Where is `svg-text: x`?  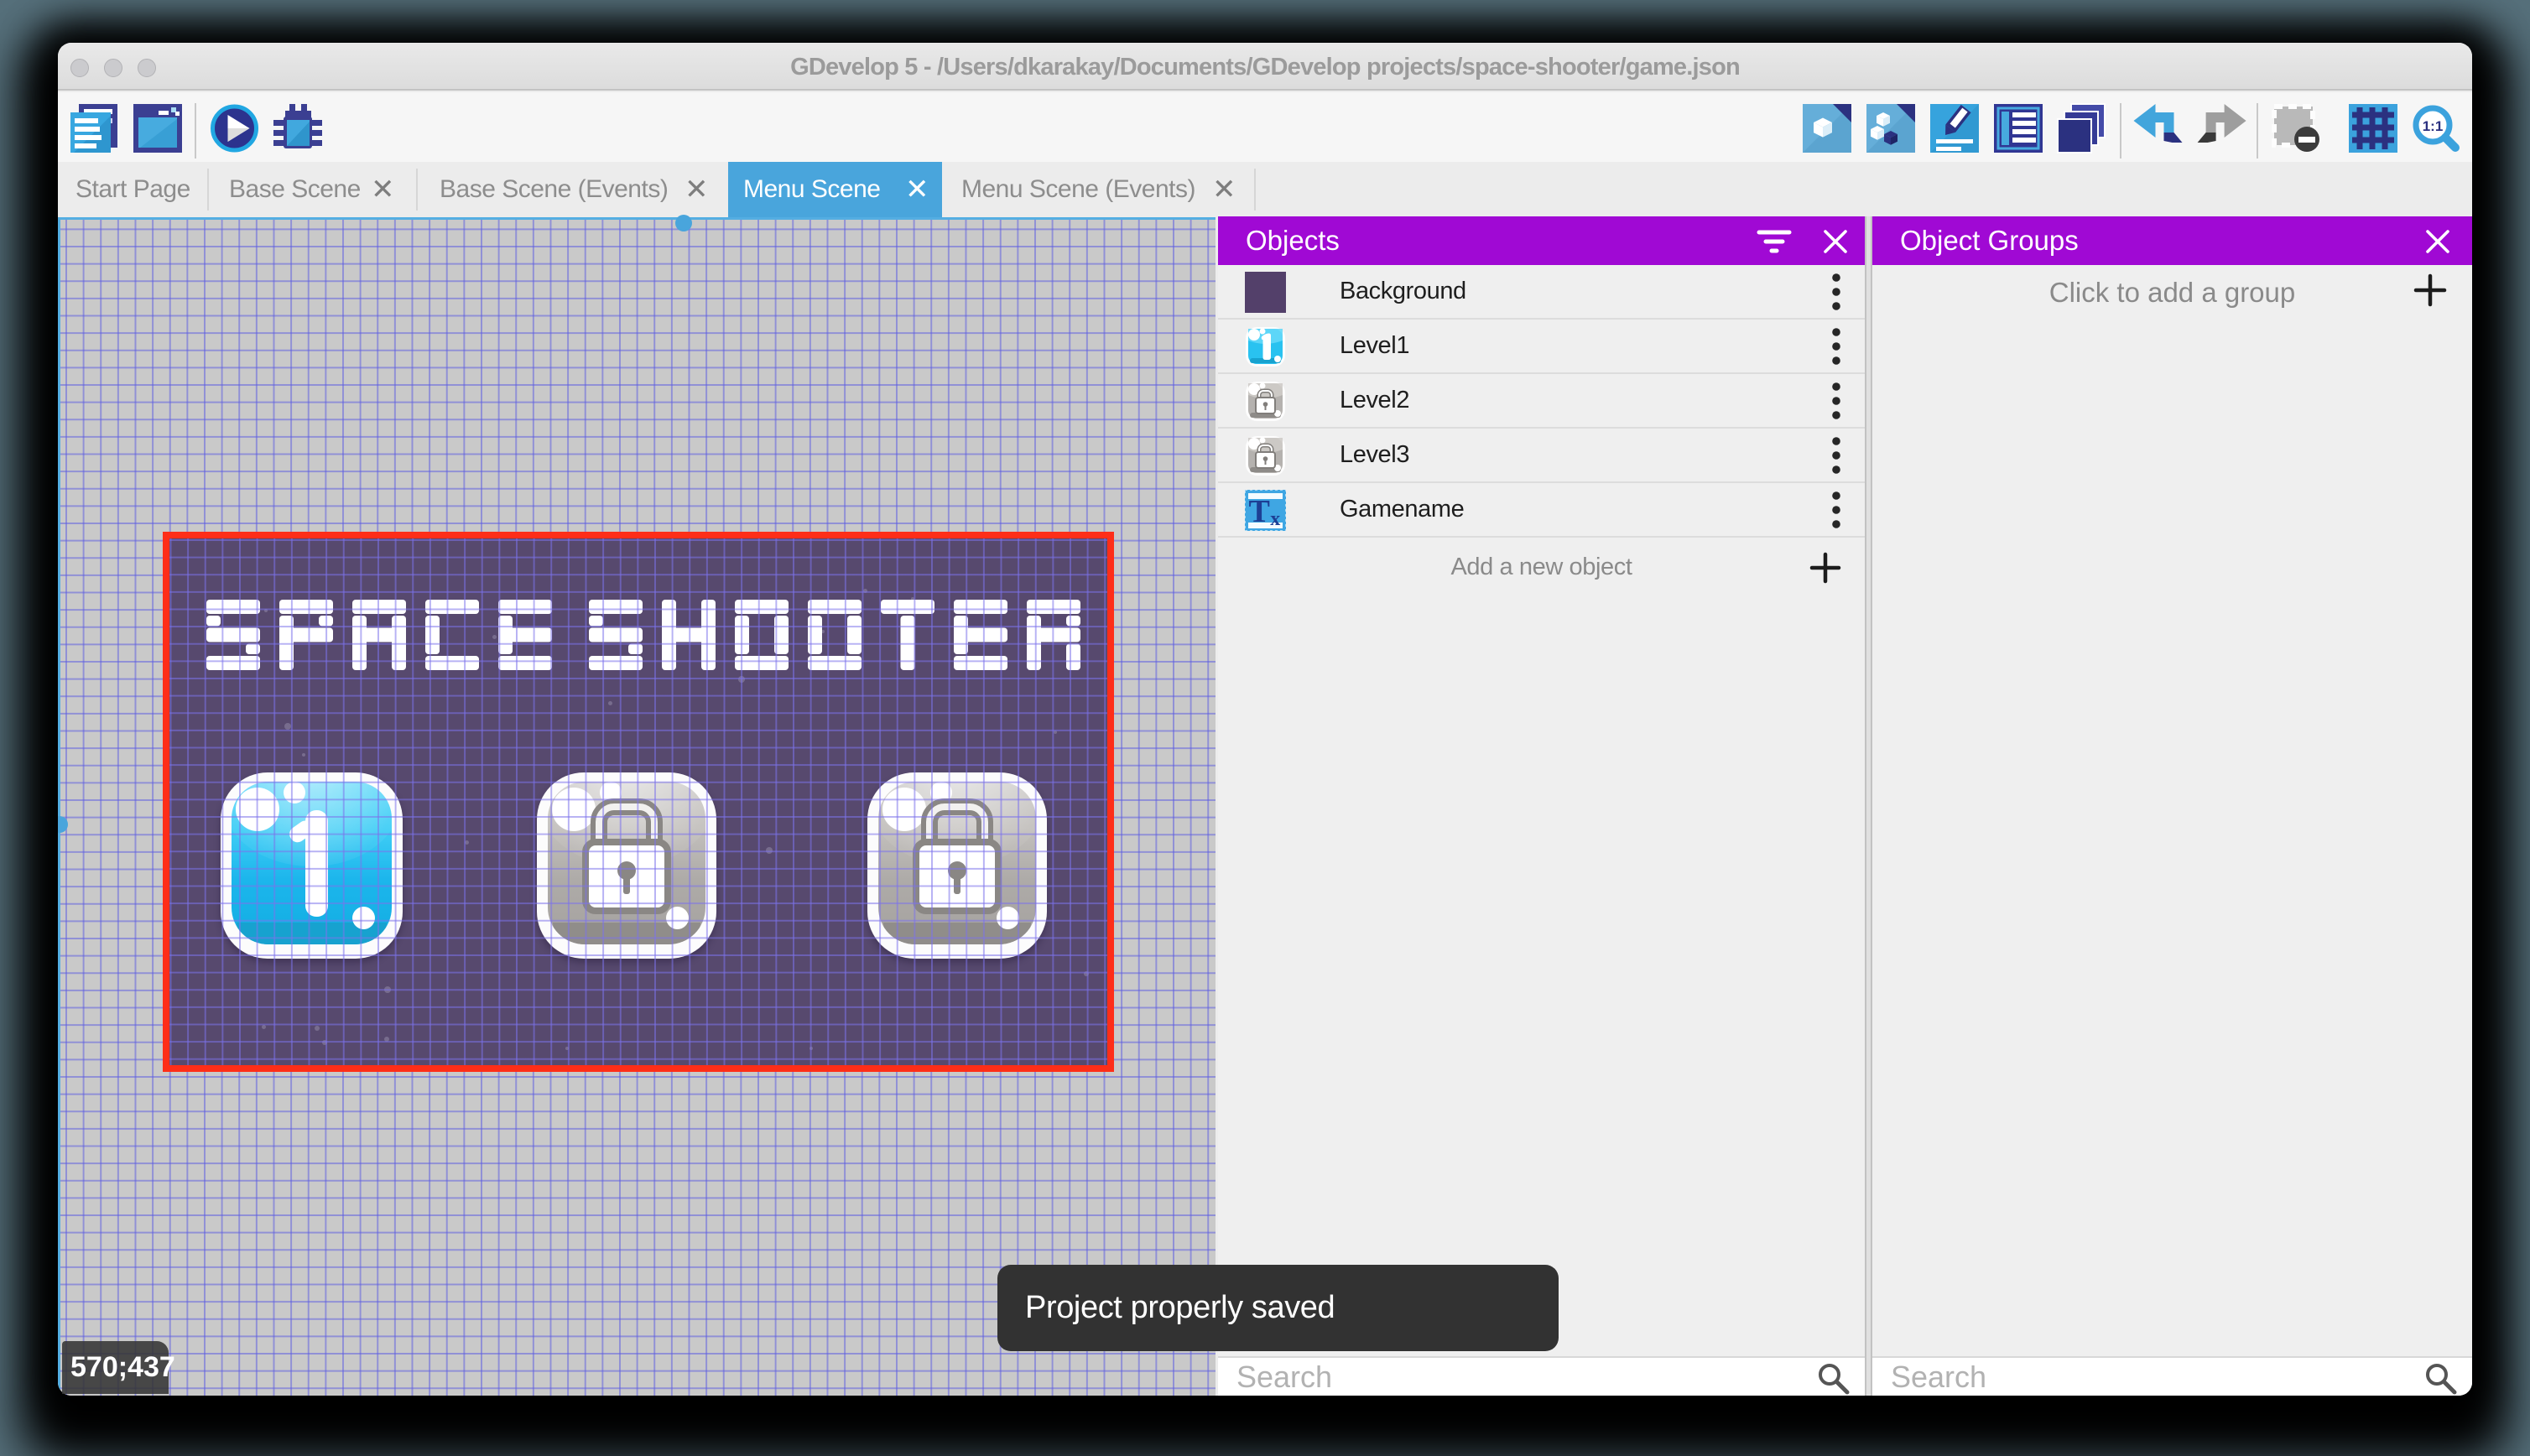
svg-text: x is located at coordinates (1275, 519).